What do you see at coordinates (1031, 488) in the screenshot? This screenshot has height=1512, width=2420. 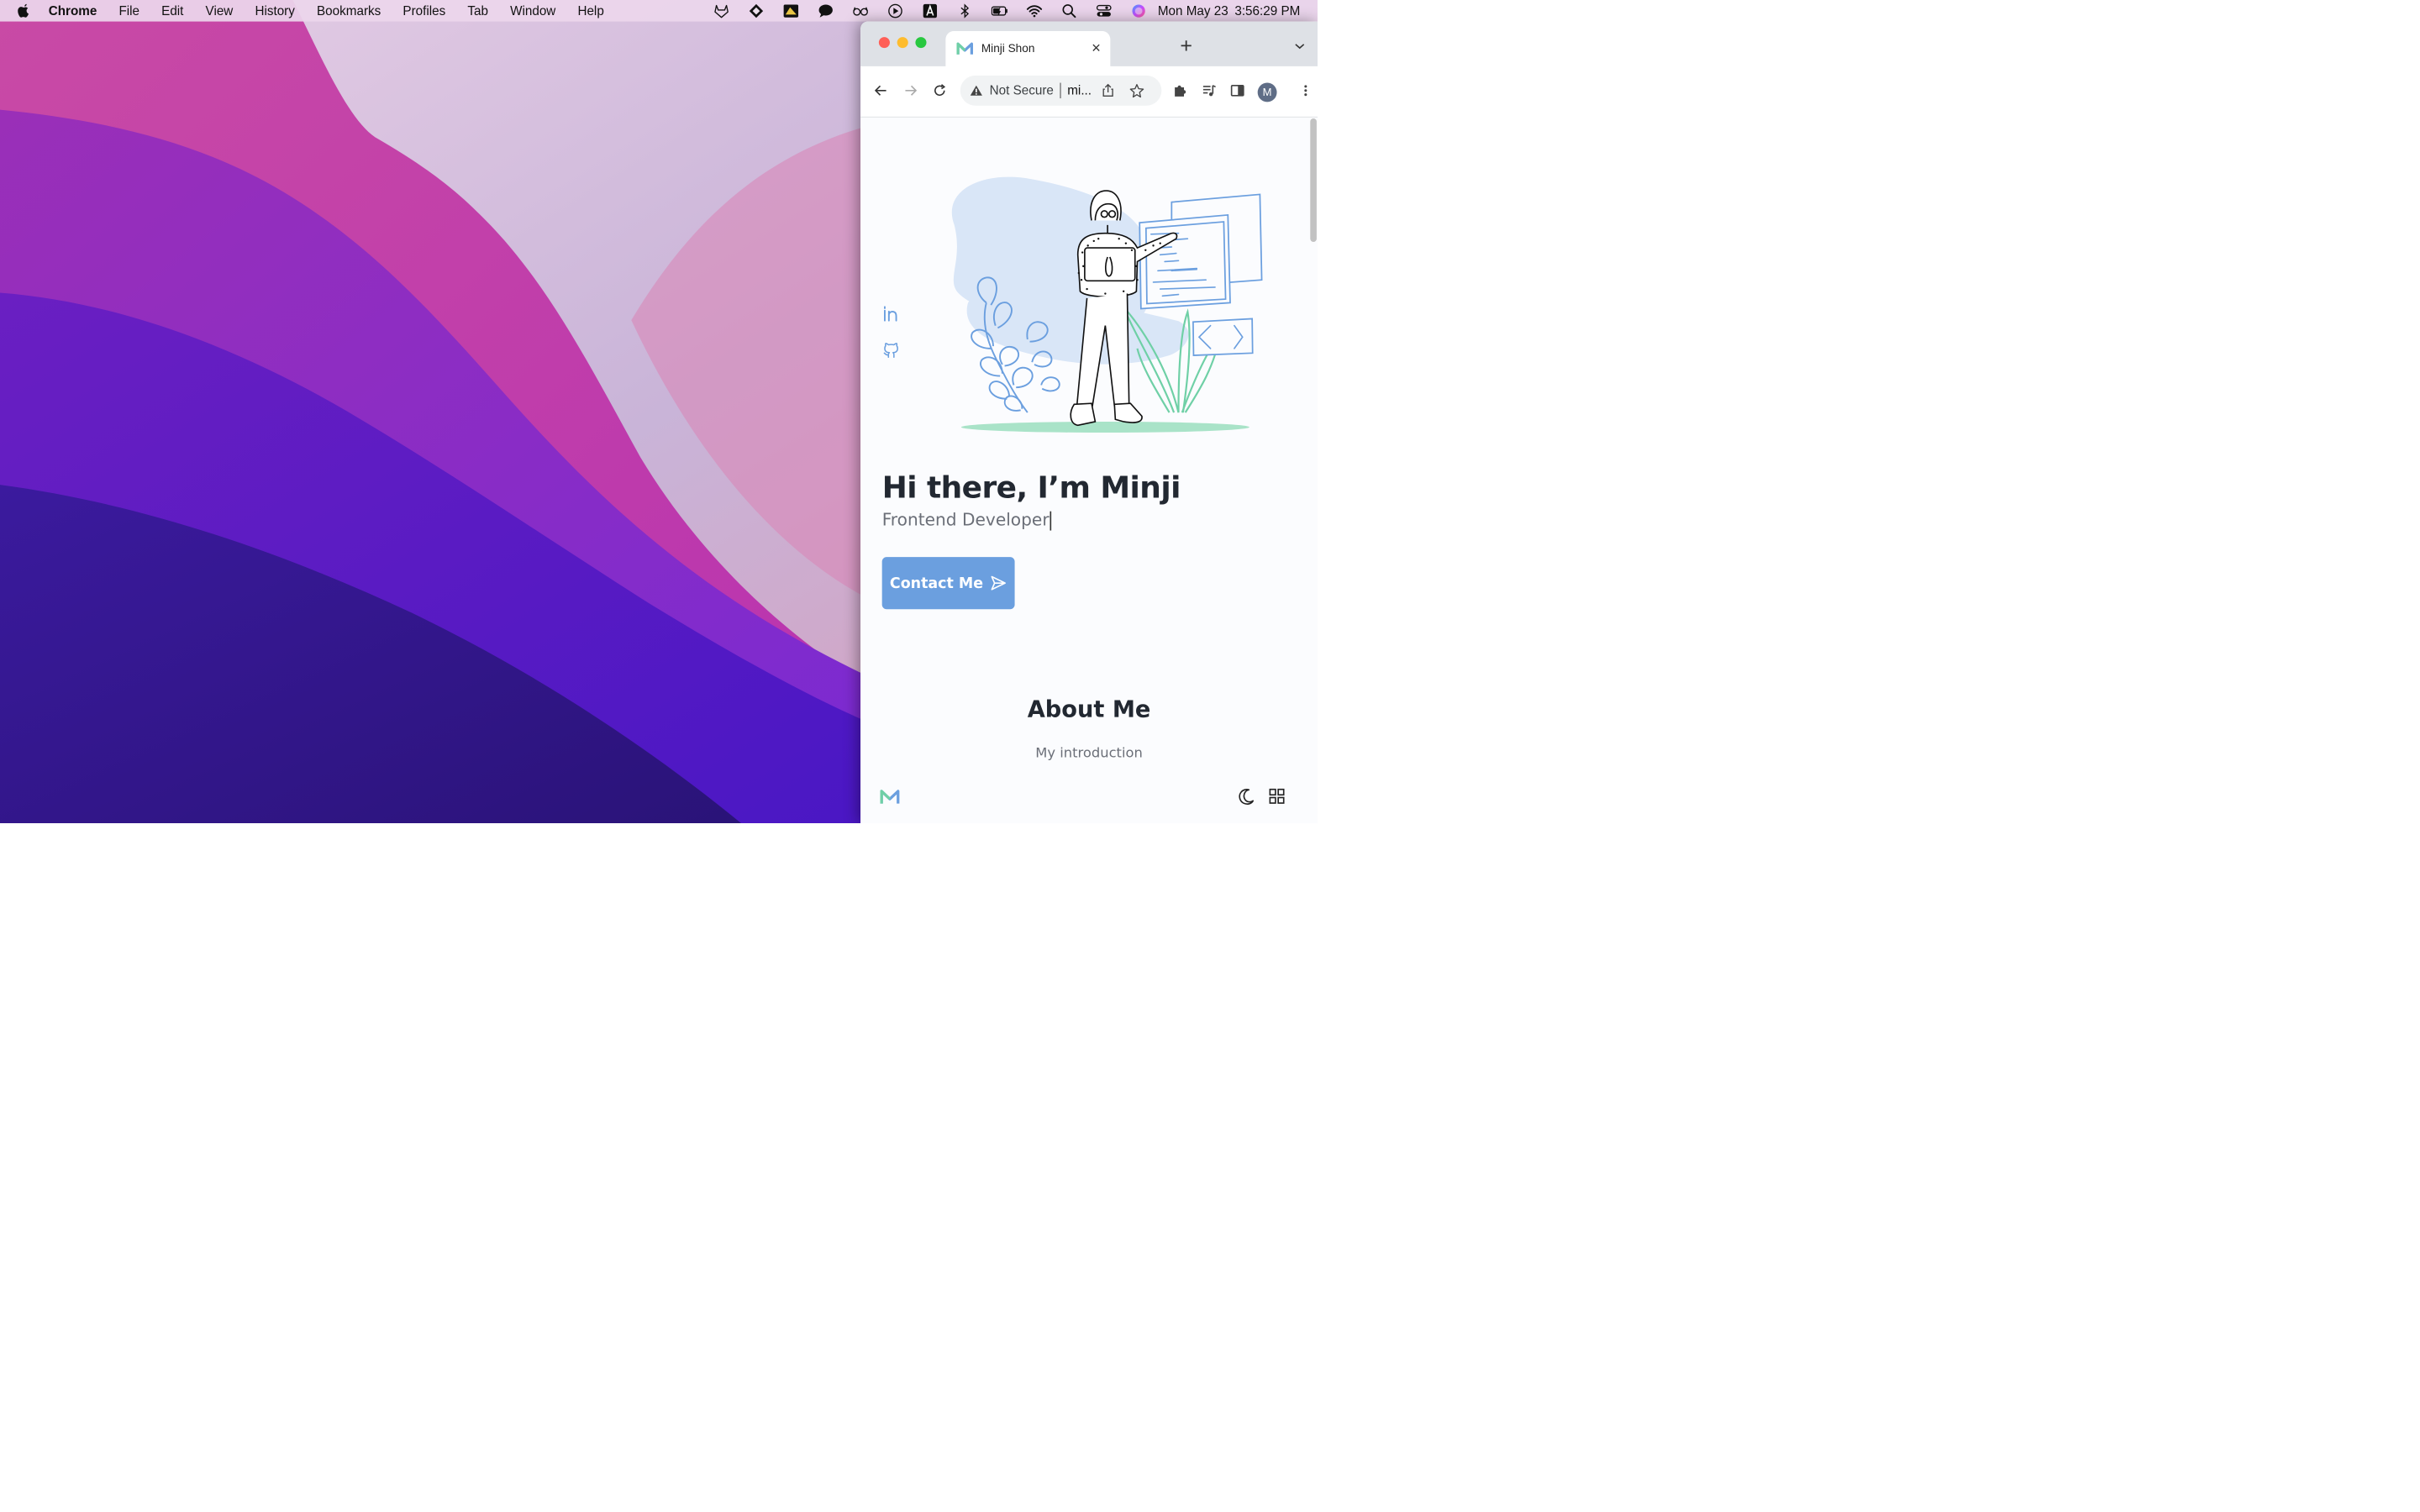 I see `hero-title: Hi there, I’m Minji` at bounding box center [1031, 488].